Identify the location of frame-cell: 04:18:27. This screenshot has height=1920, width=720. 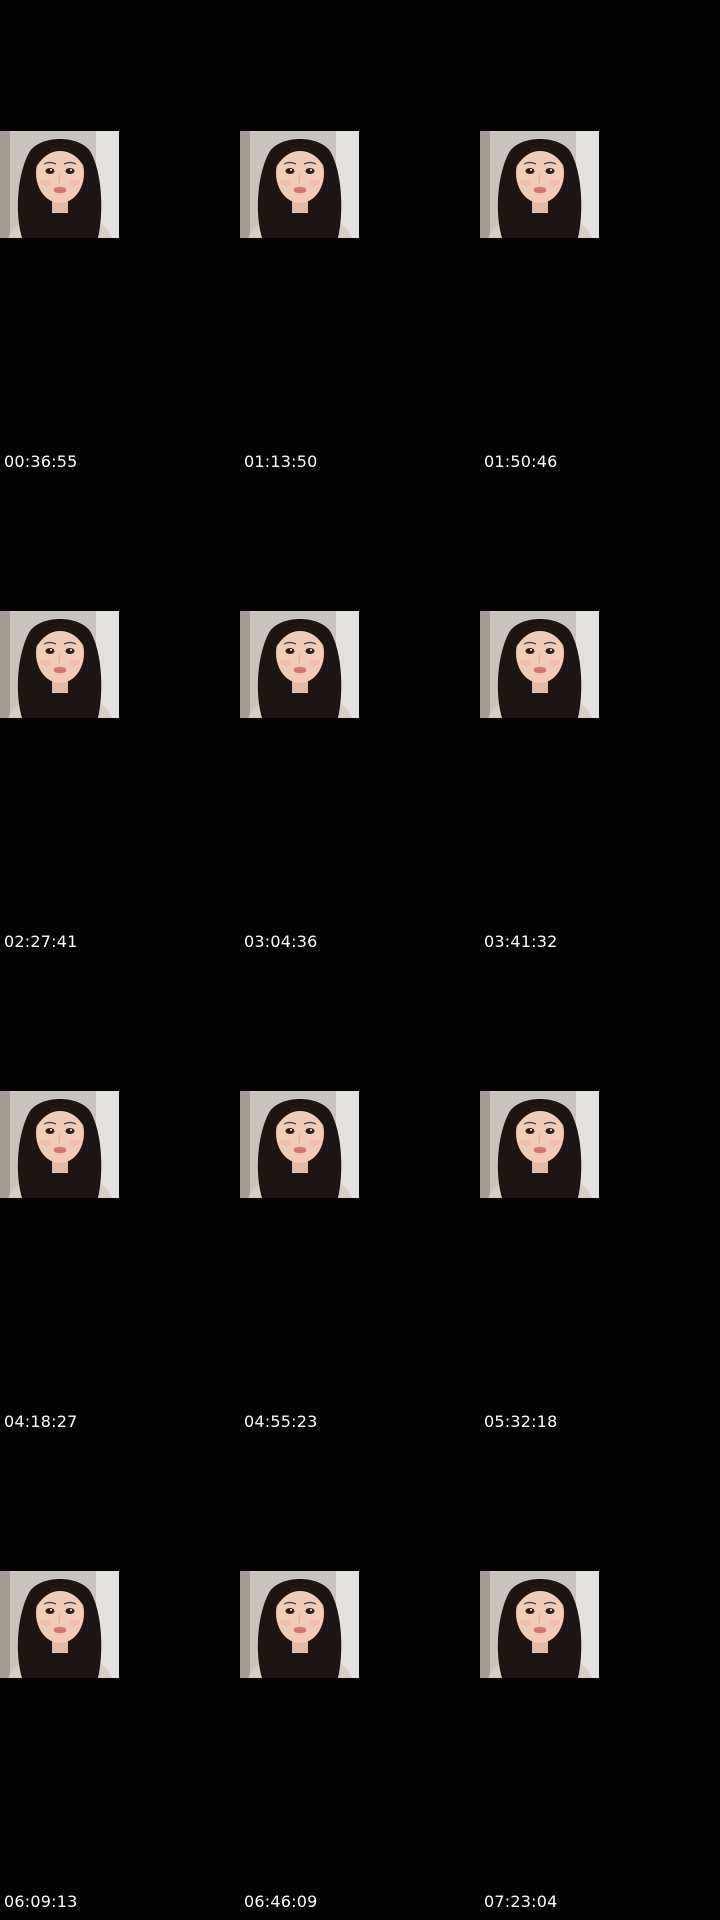
(120, 1200).